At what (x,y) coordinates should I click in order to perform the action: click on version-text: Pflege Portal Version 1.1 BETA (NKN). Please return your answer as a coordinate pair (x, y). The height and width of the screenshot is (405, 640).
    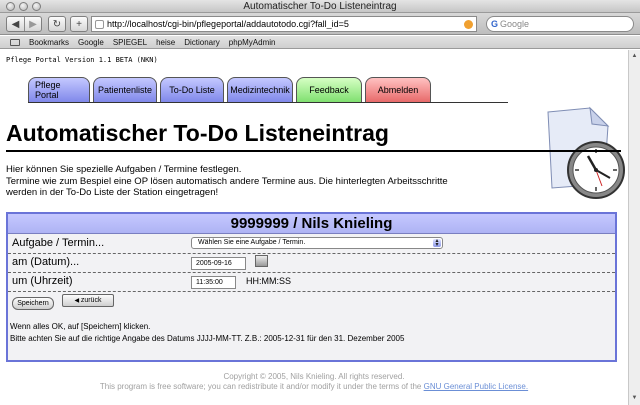
    Looking at the image, I should click on (82, 60).